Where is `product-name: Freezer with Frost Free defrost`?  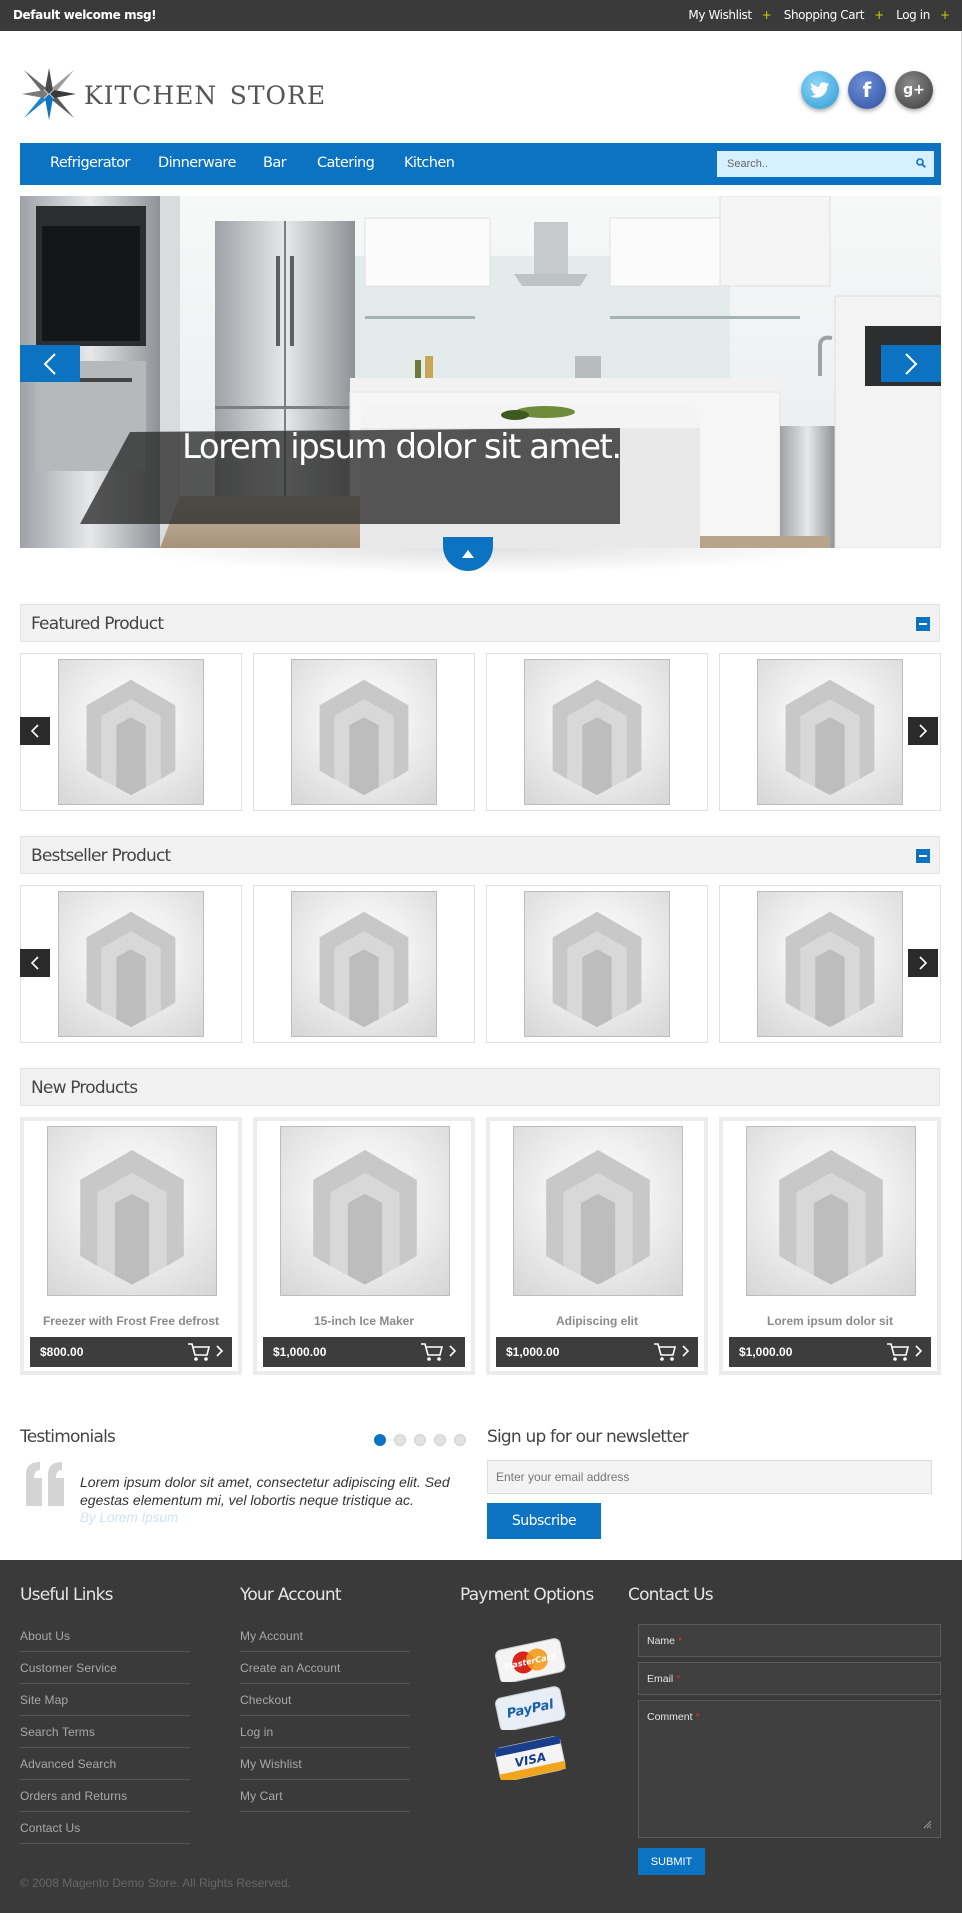 product-name: Freezer with Frost Free defrost is located at coordinates (131, 1321).